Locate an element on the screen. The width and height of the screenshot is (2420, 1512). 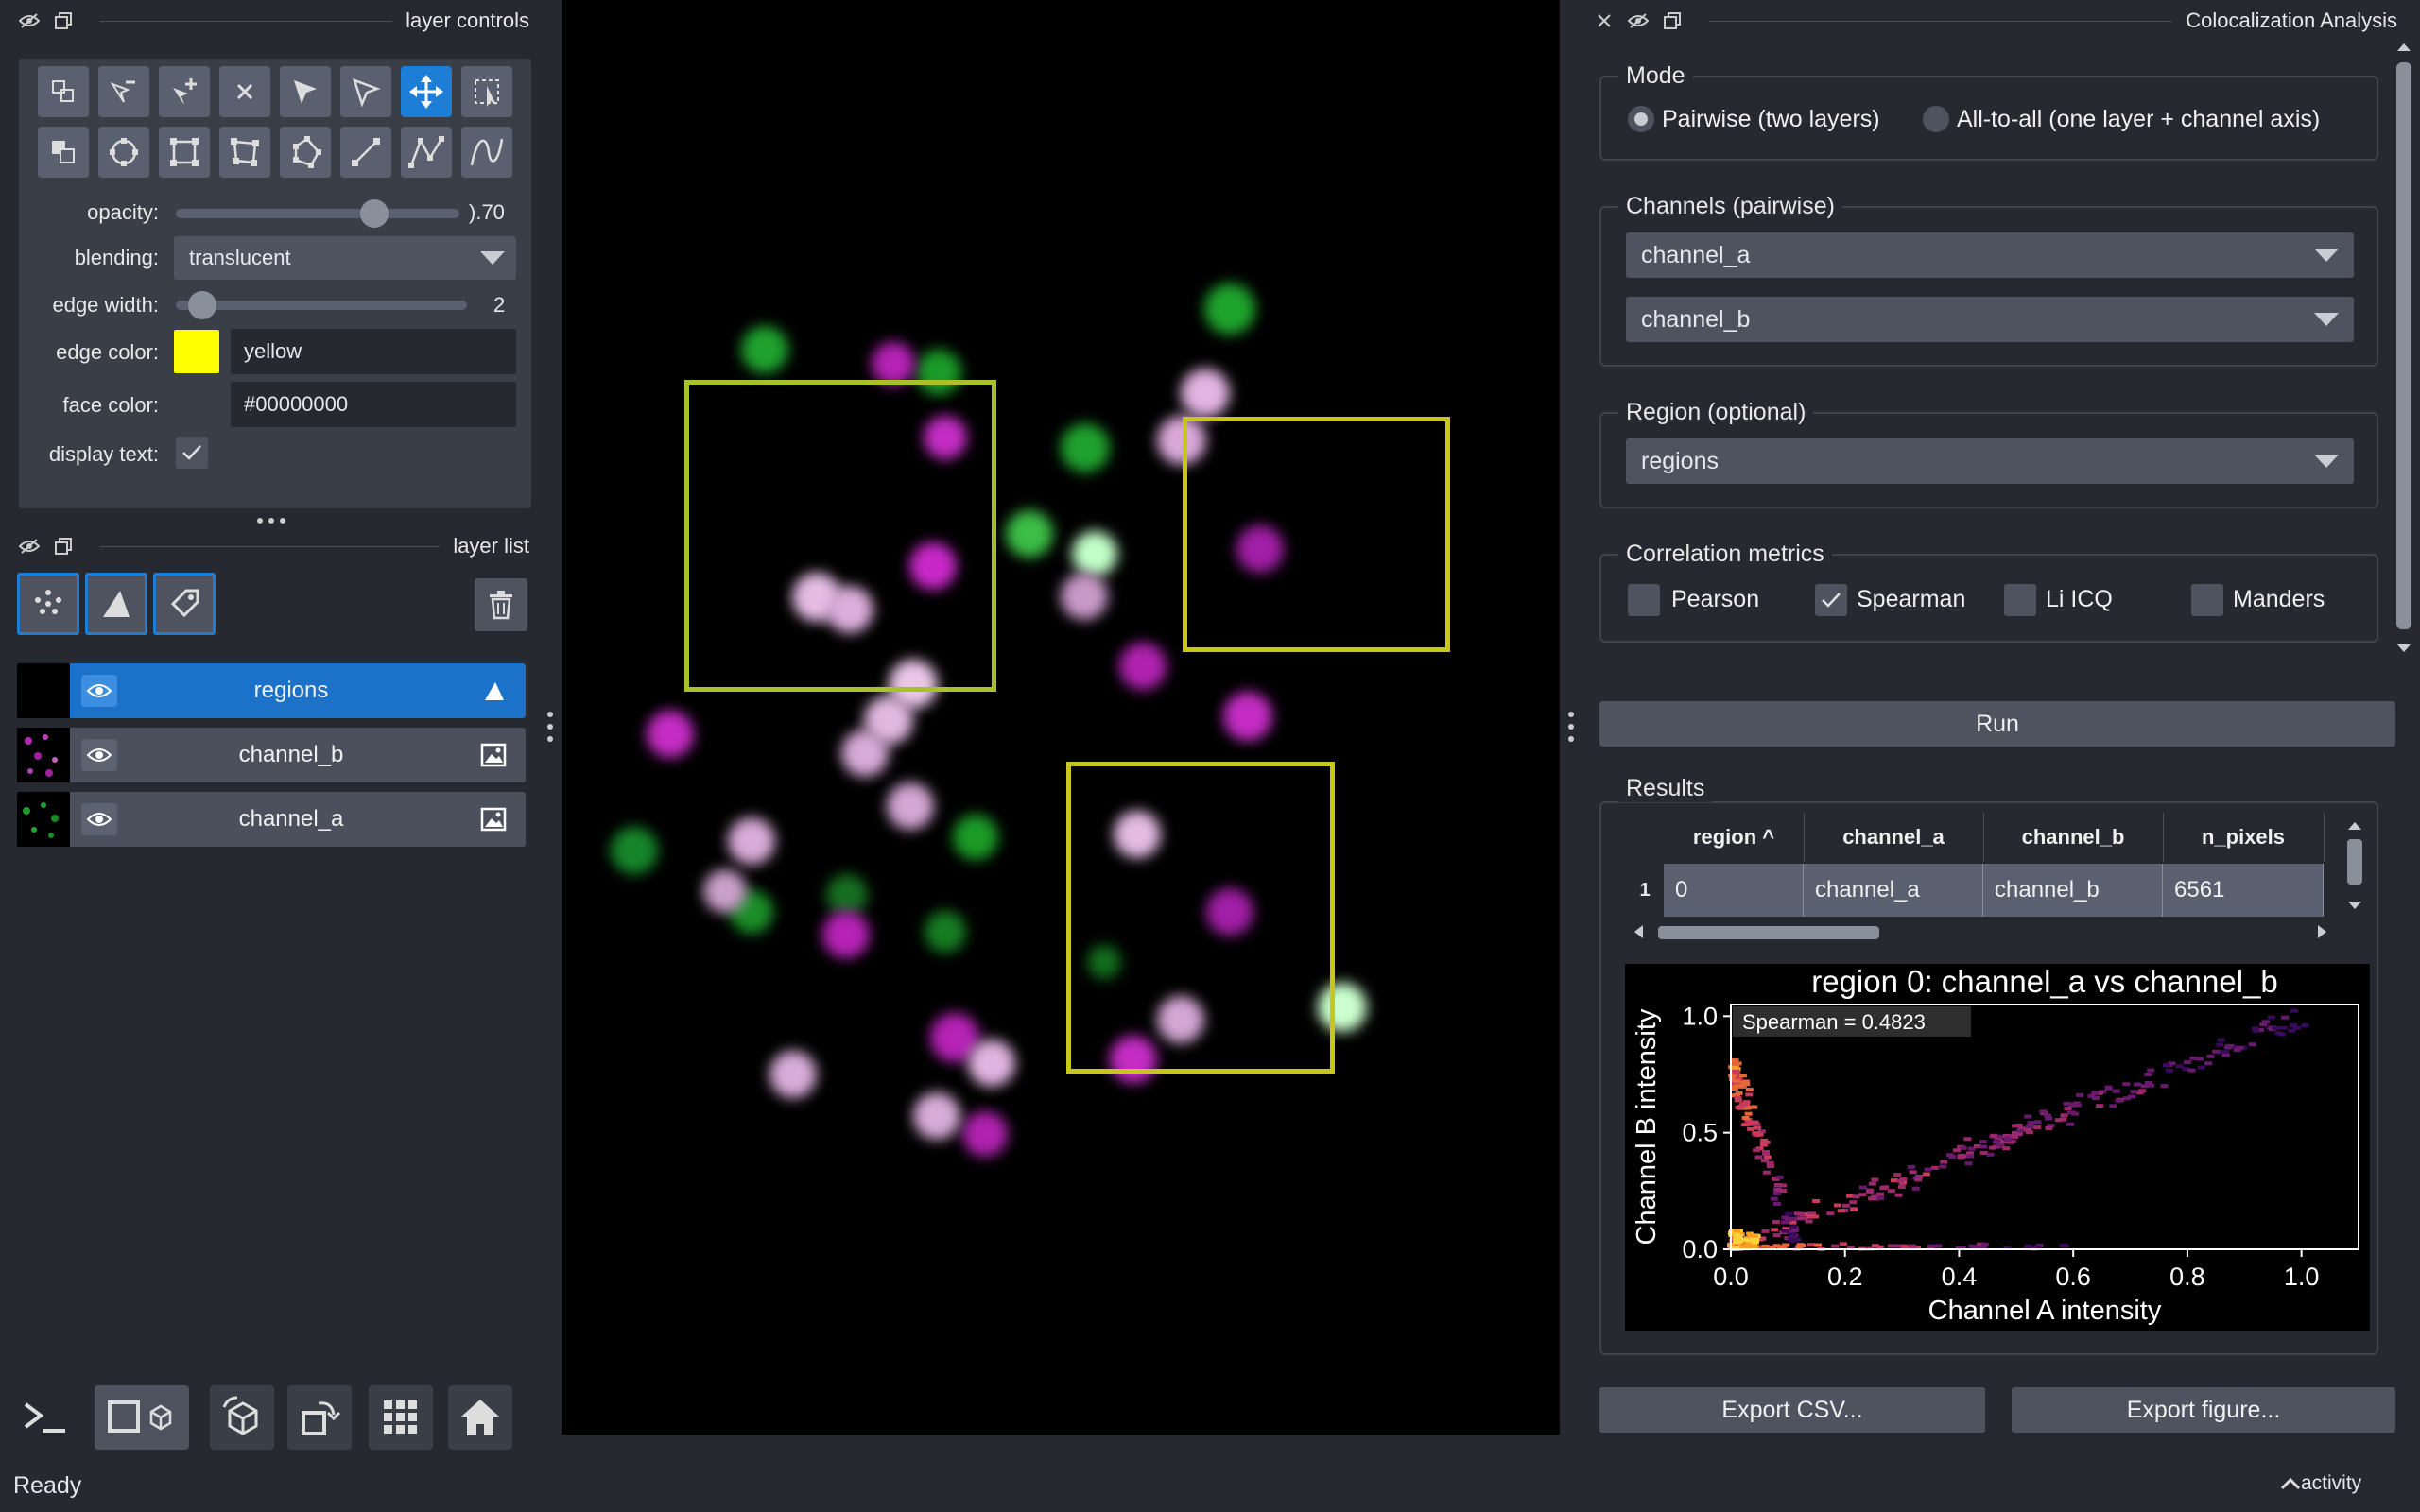
region-dropdown: regions is located at coordinates (1990, 461).